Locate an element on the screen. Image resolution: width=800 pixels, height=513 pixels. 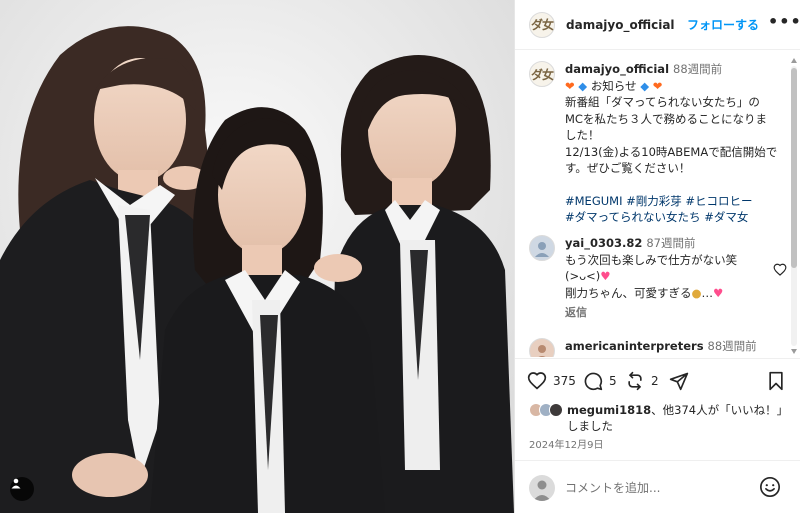
comment-body: americaninterpreters 88週間前 is located at coordinates (676, 346).